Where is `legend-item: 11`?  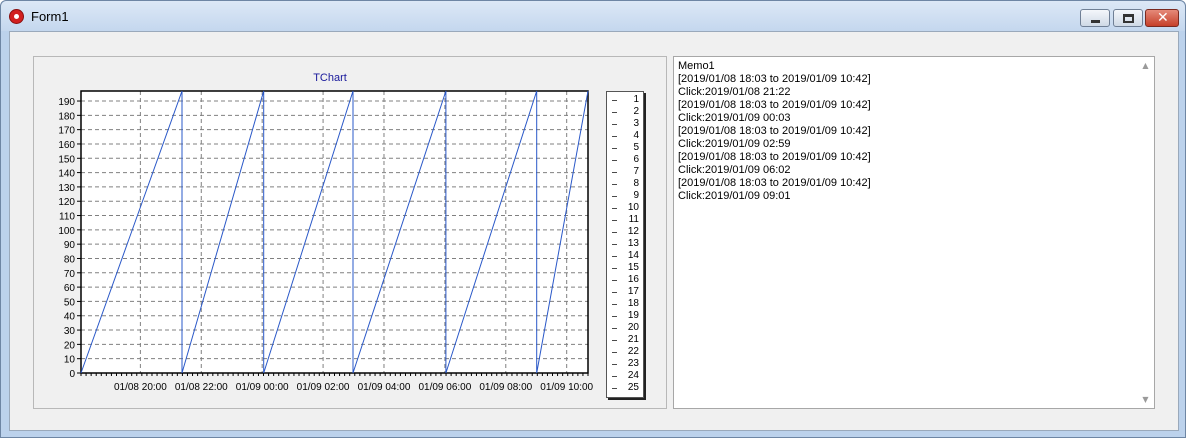 legend-item: 11 is located at coordinates (625, 220).